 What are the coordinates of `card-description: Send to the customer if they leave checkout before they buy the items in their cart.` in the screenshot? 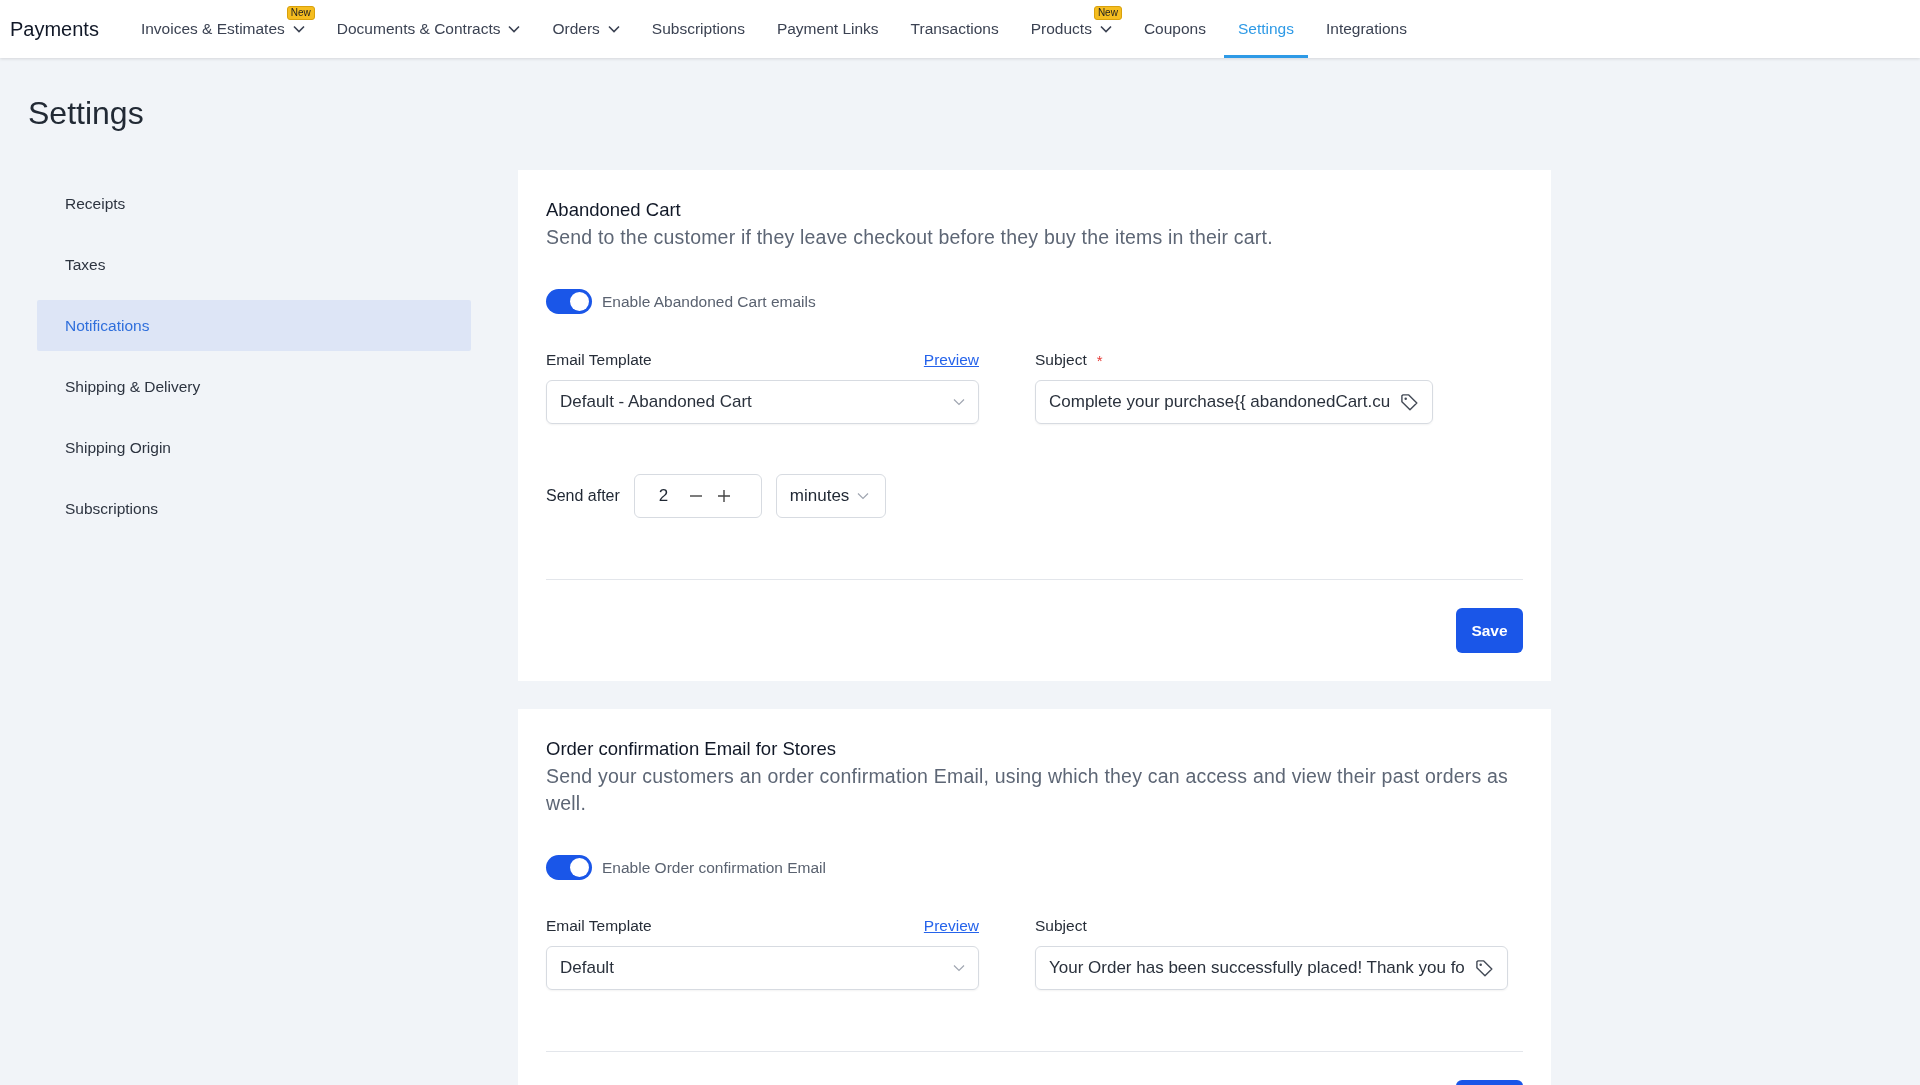 It's located at (910, 237).